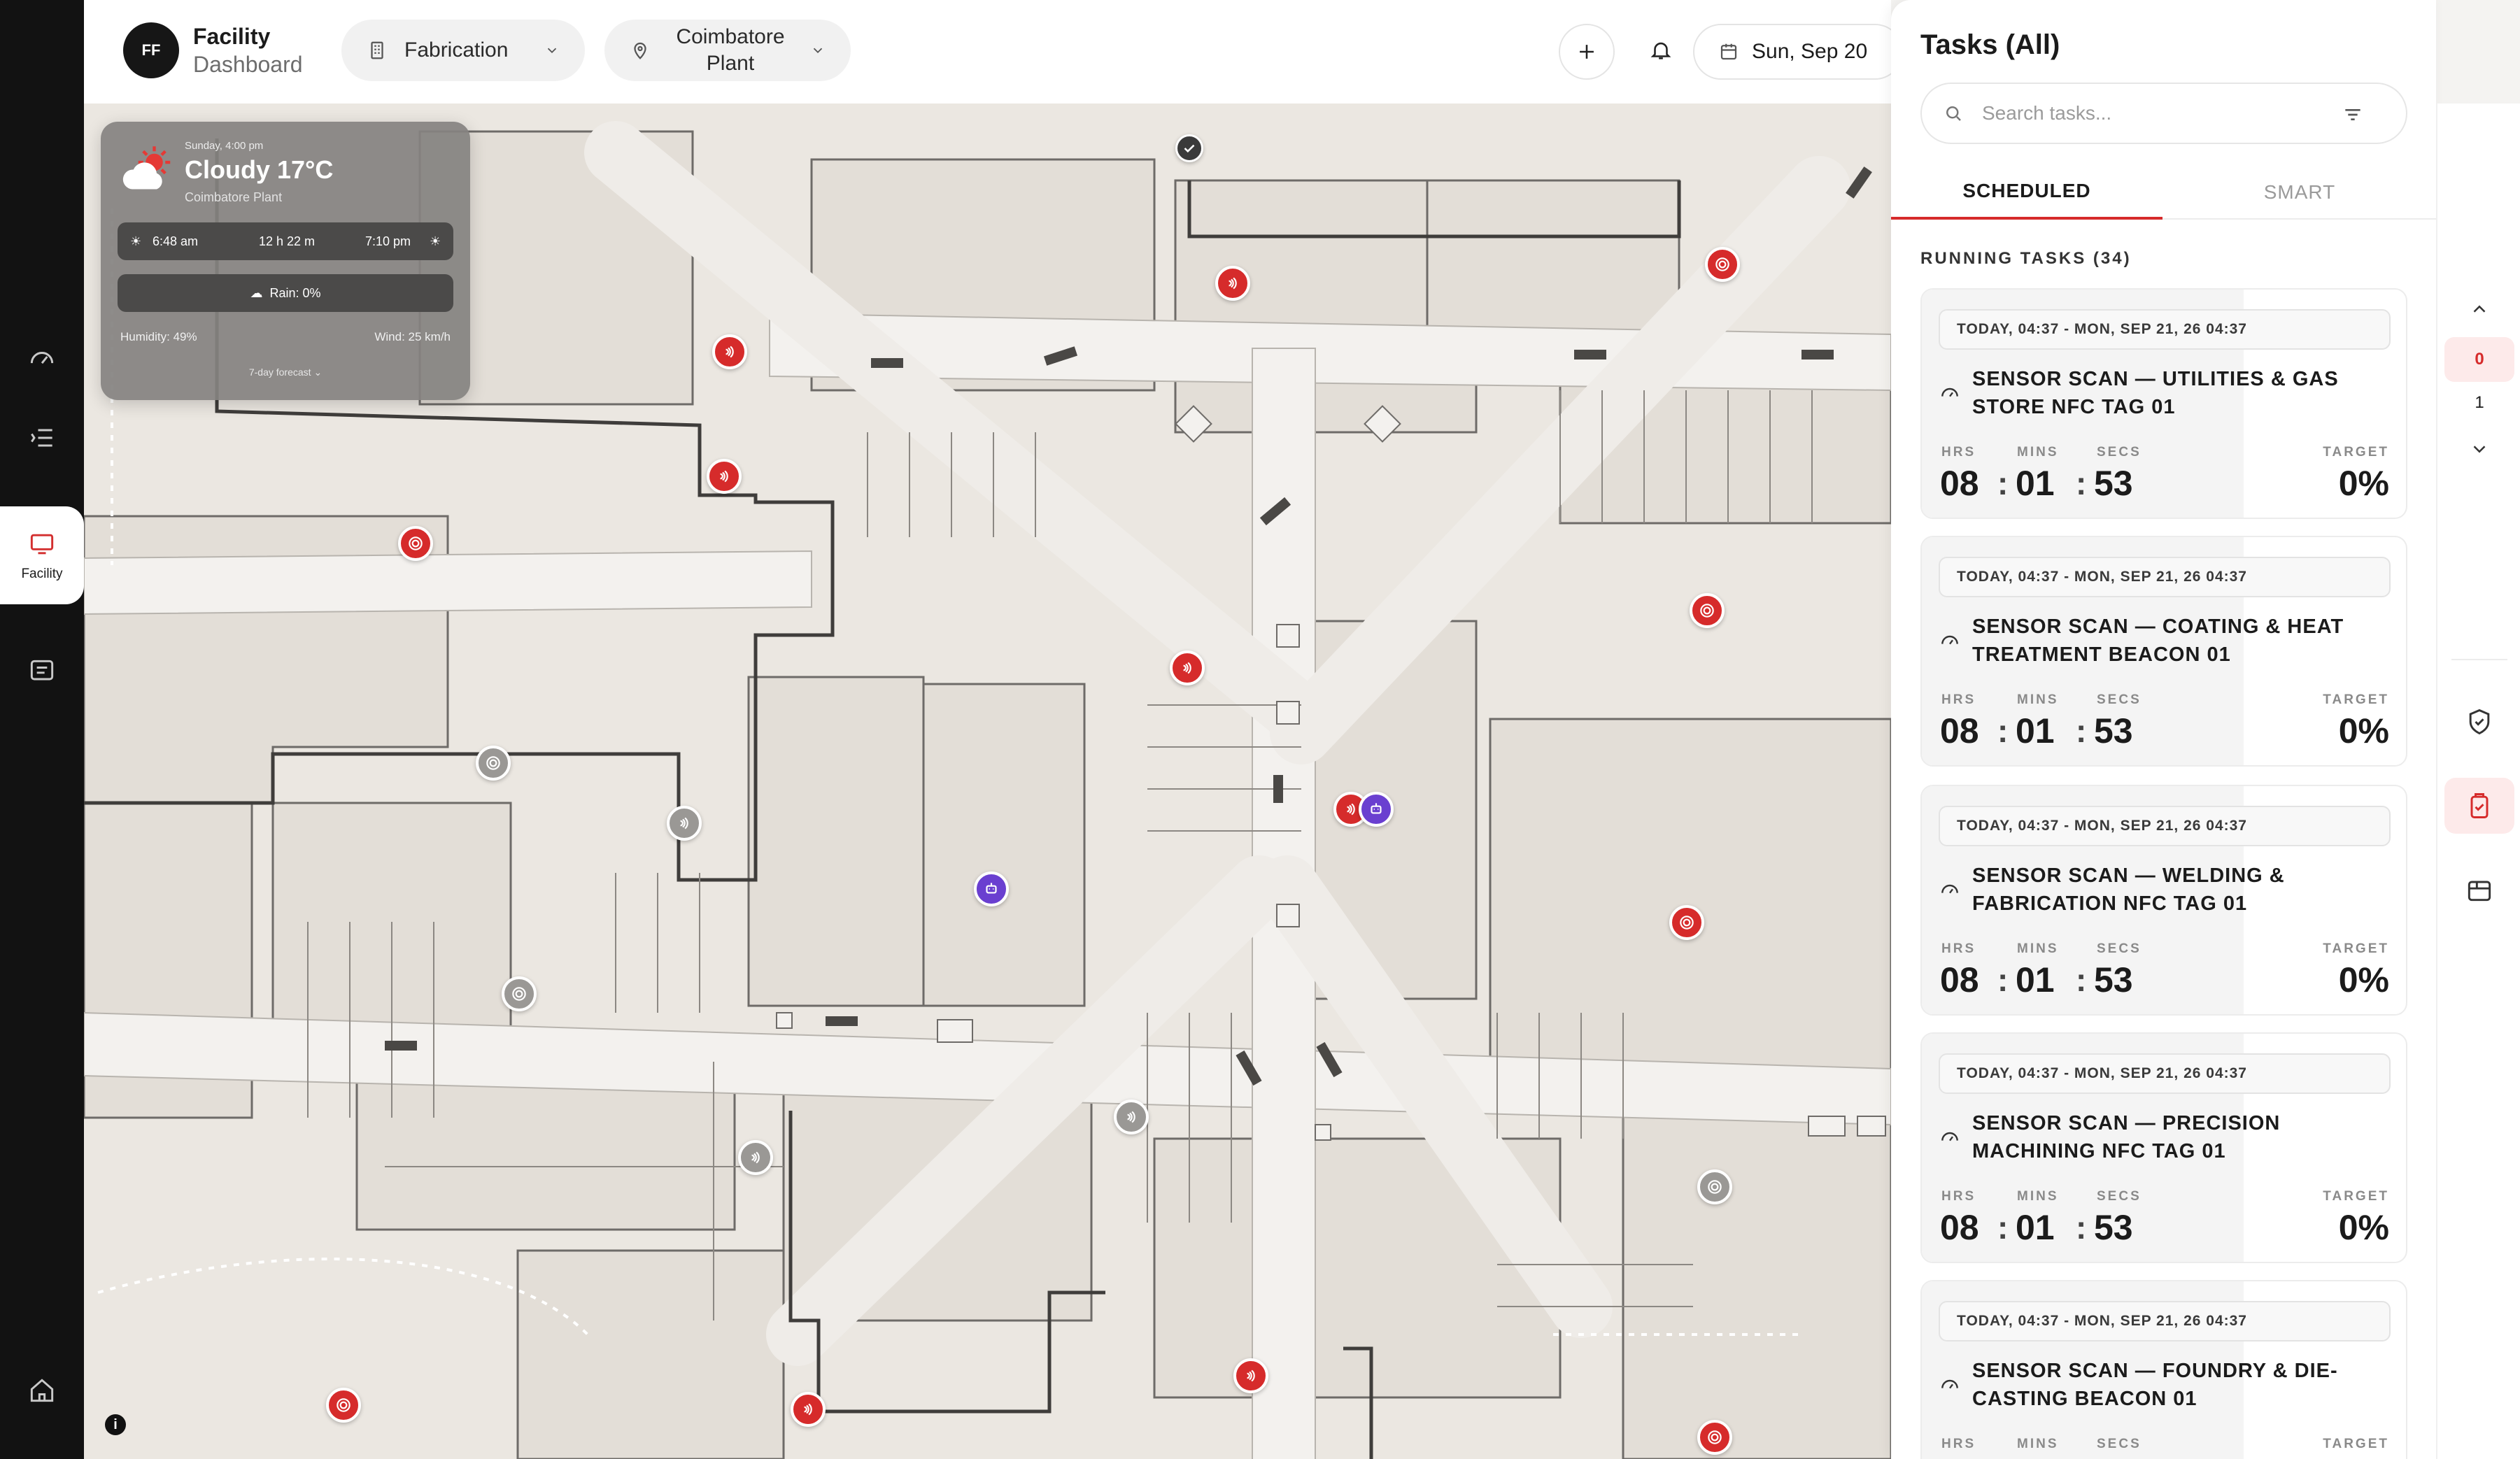 This screenshot has height=1459, width=2520. What do you see at coordinates (727, 50) in the screenshot?
I see `plant-selector: Coimbatore Plant` at bounding box center [727, 50].